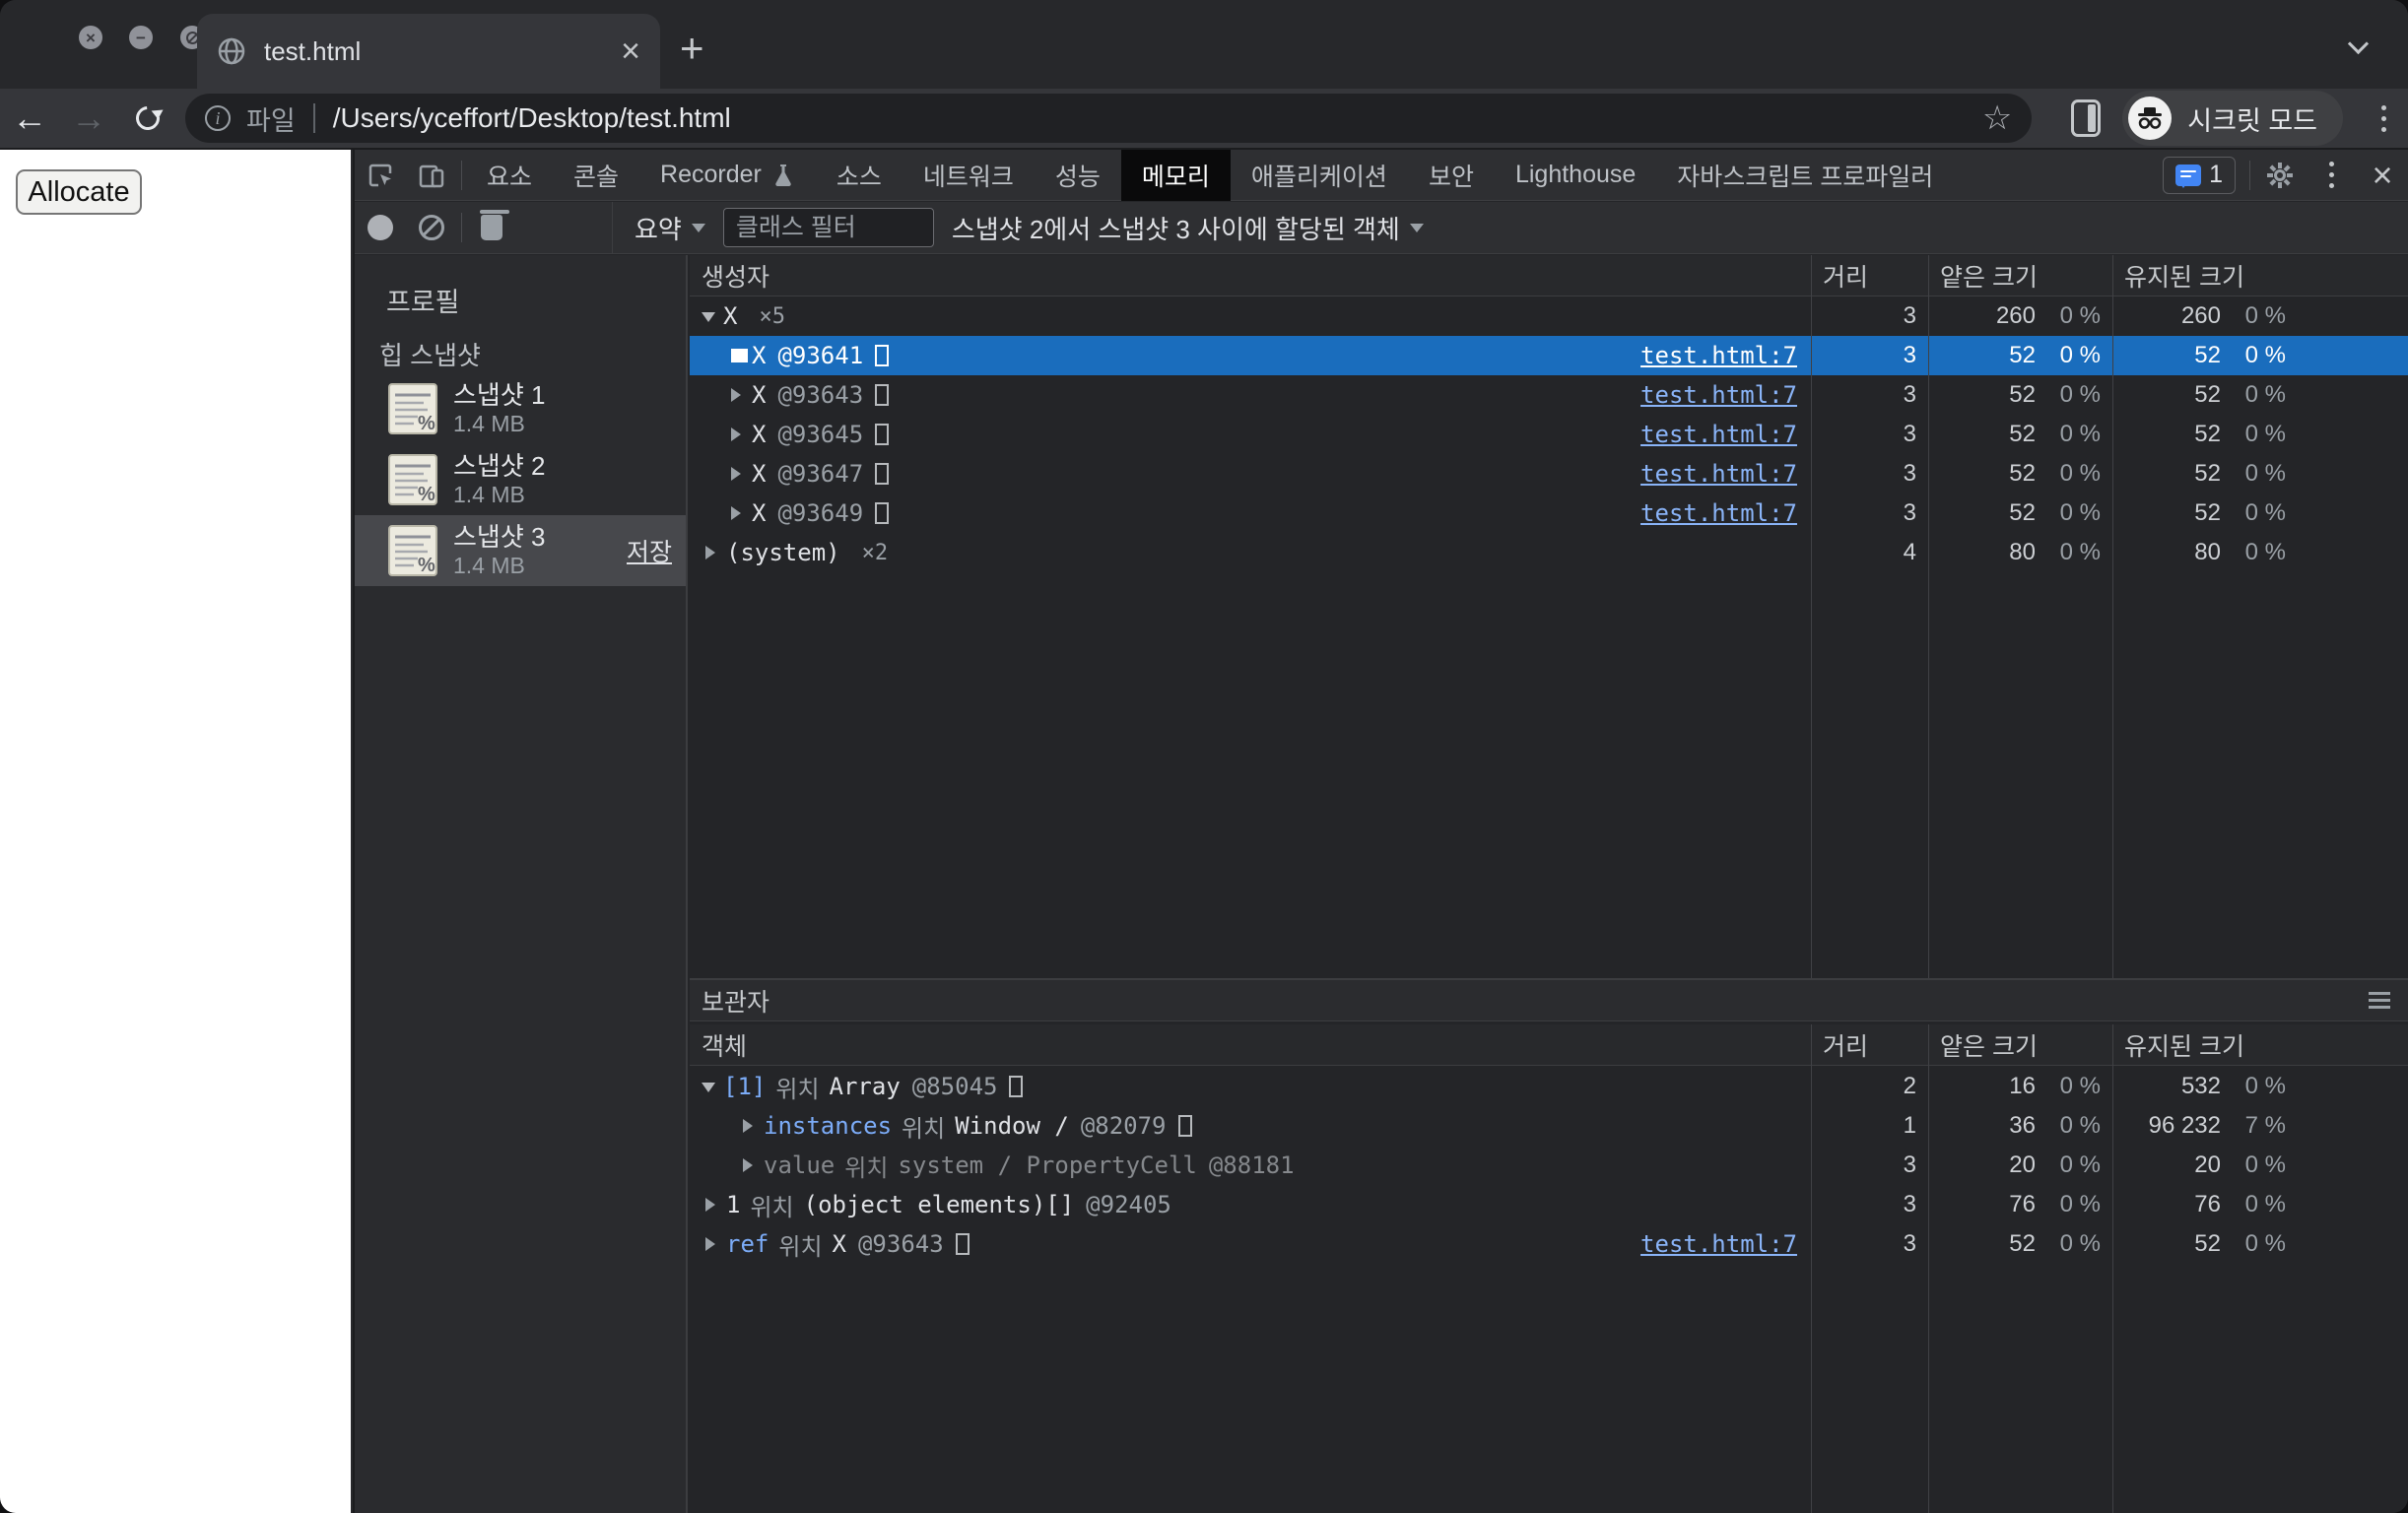  Describe the element at coordinates (1997, 118) in the screenshot. I see `bookmark-star-icon: ☆` at that location.